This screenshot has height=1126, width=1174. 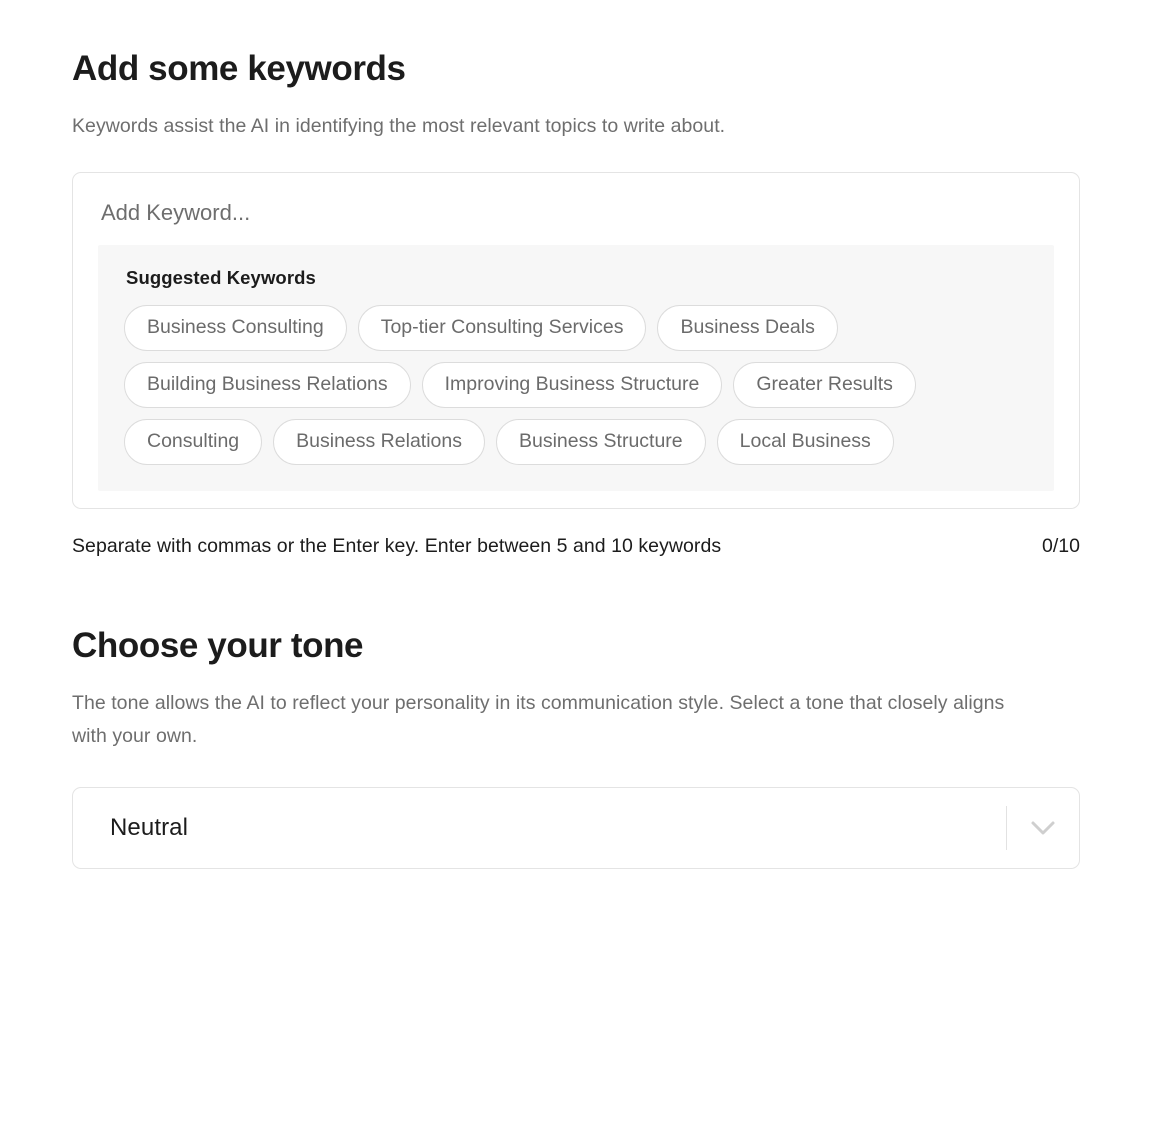 What do you see at coordinates (239, 68) in the screenshot?
I see `page-title: Add some keywords` at bounding box center [239, 68].